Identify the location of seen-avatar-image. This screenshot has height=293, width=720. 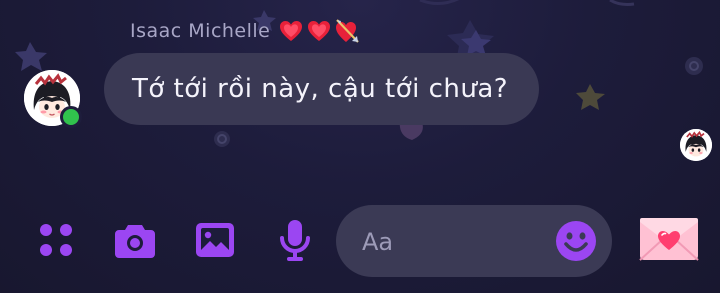
(696, 145).